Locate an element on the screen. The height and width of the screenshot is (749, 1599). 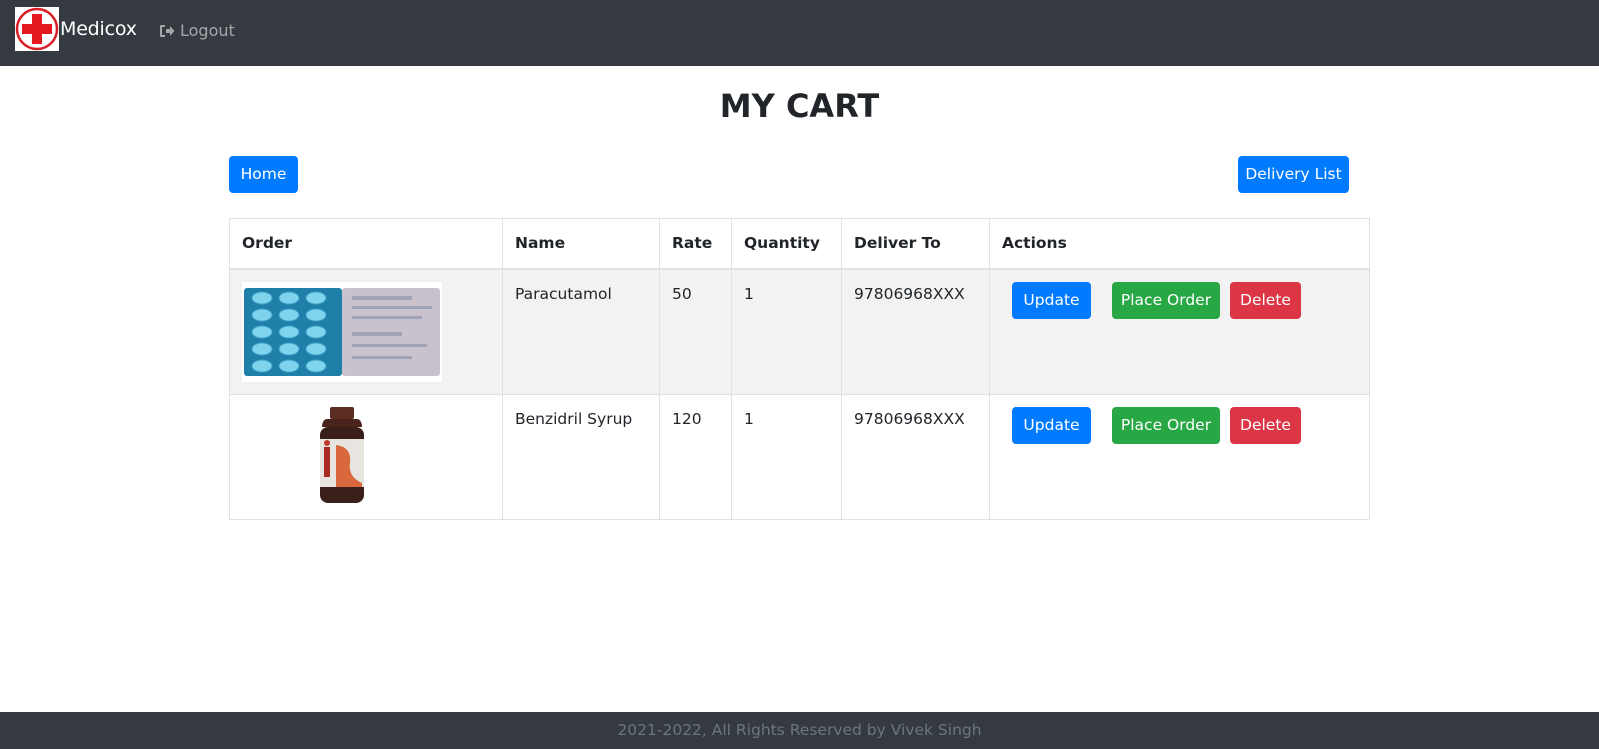
logout-link: Logout is located at coordinates (197, 31).